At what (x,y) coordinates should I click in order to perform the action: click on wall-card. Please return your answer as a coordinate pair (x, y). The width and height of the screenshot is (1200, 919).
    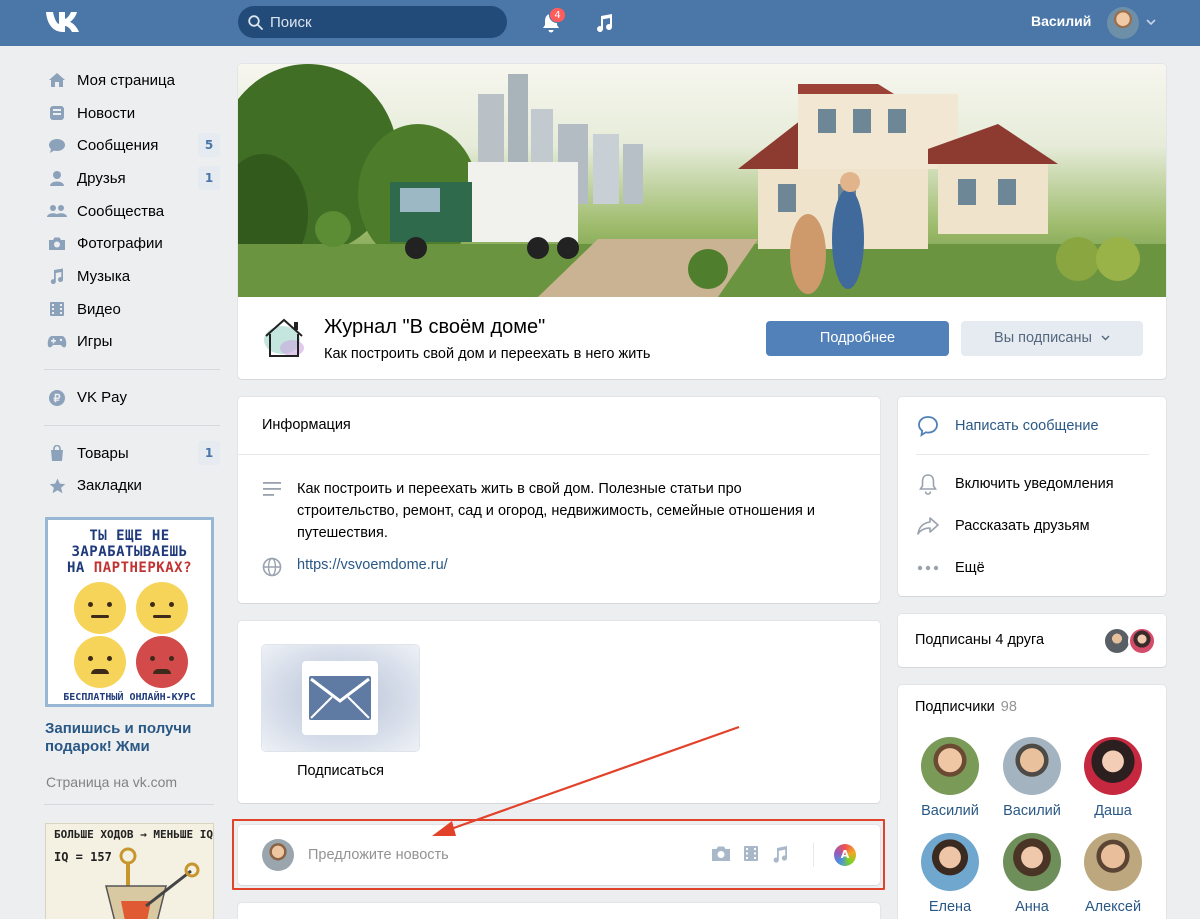
    Looking at the image, I should click on (559, 911).